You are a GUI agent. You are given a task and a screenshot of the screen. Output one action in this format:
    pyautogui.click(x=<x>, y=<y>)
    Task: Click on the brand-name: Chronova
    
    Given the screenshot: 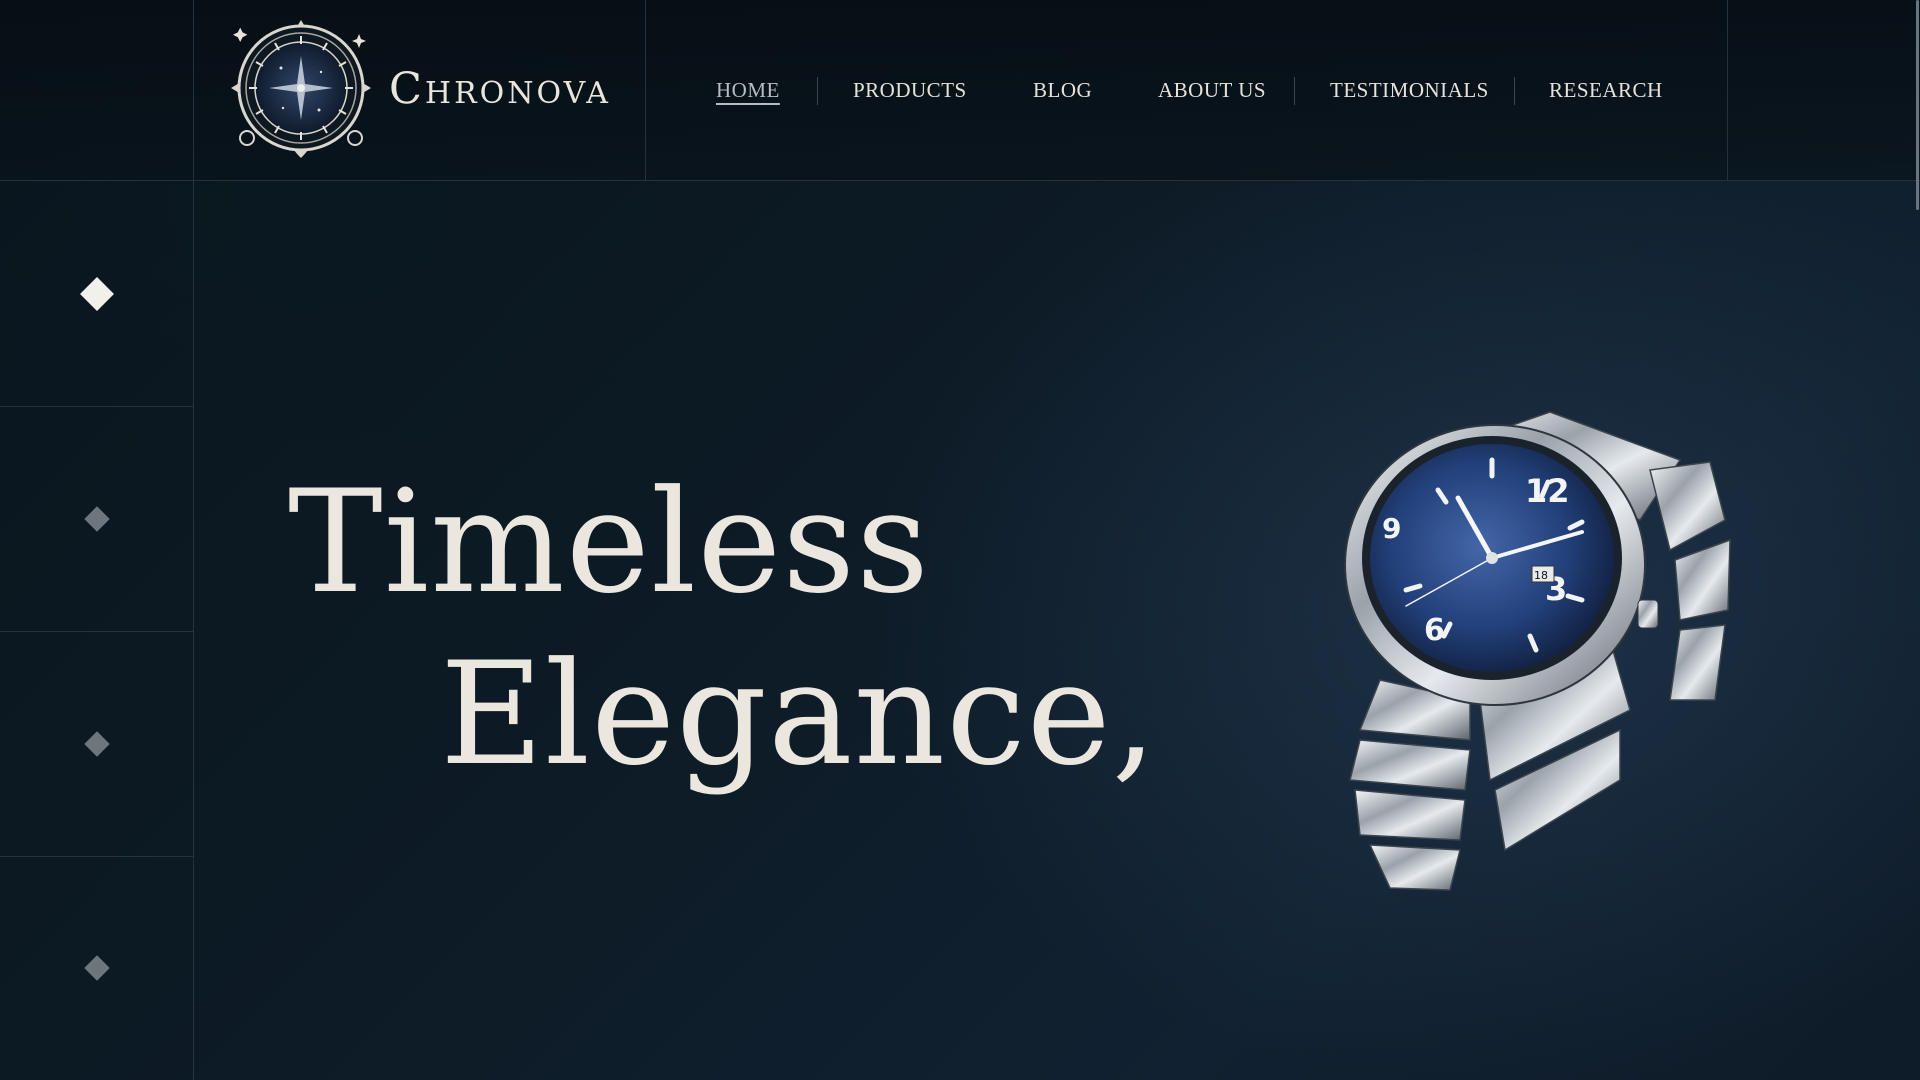 What is the action you would take?
    pyautogui.click(x=500, y=89)
    